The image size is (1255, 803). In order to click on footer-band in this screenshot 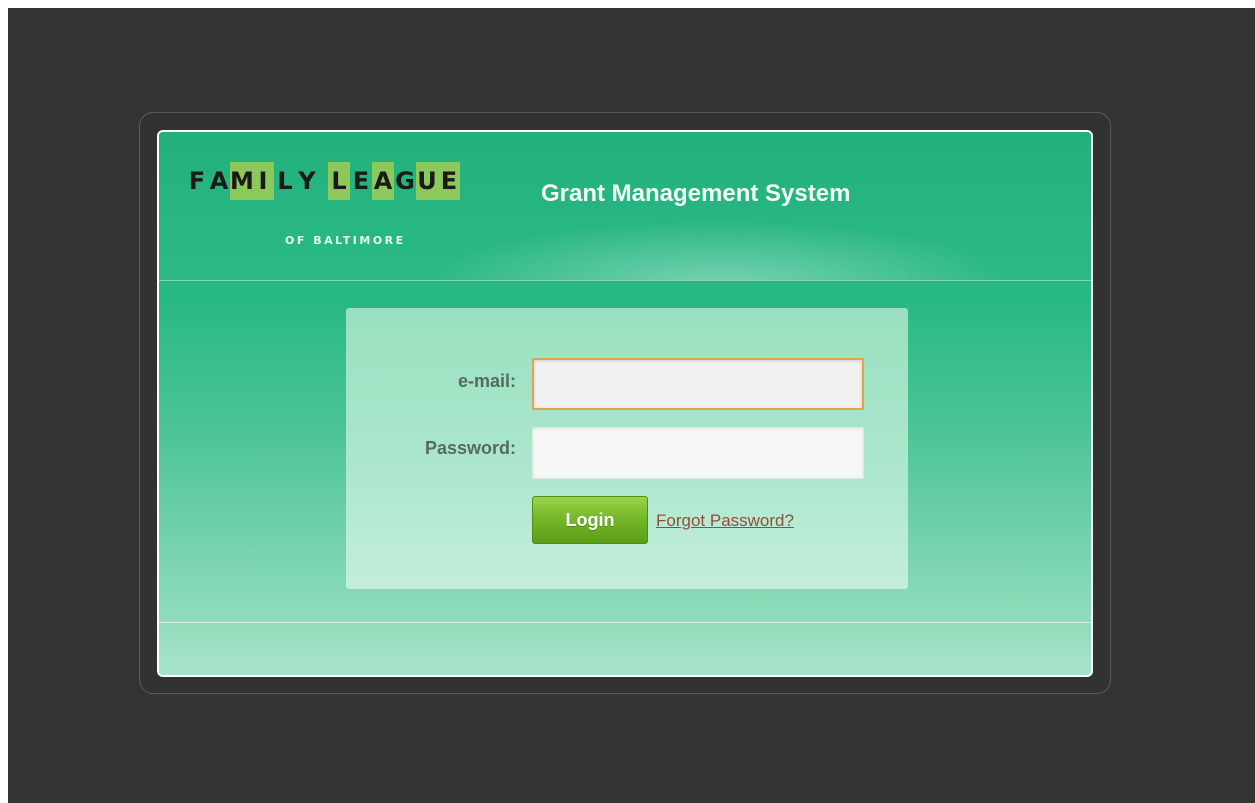, I will do `click(625, 648)`.